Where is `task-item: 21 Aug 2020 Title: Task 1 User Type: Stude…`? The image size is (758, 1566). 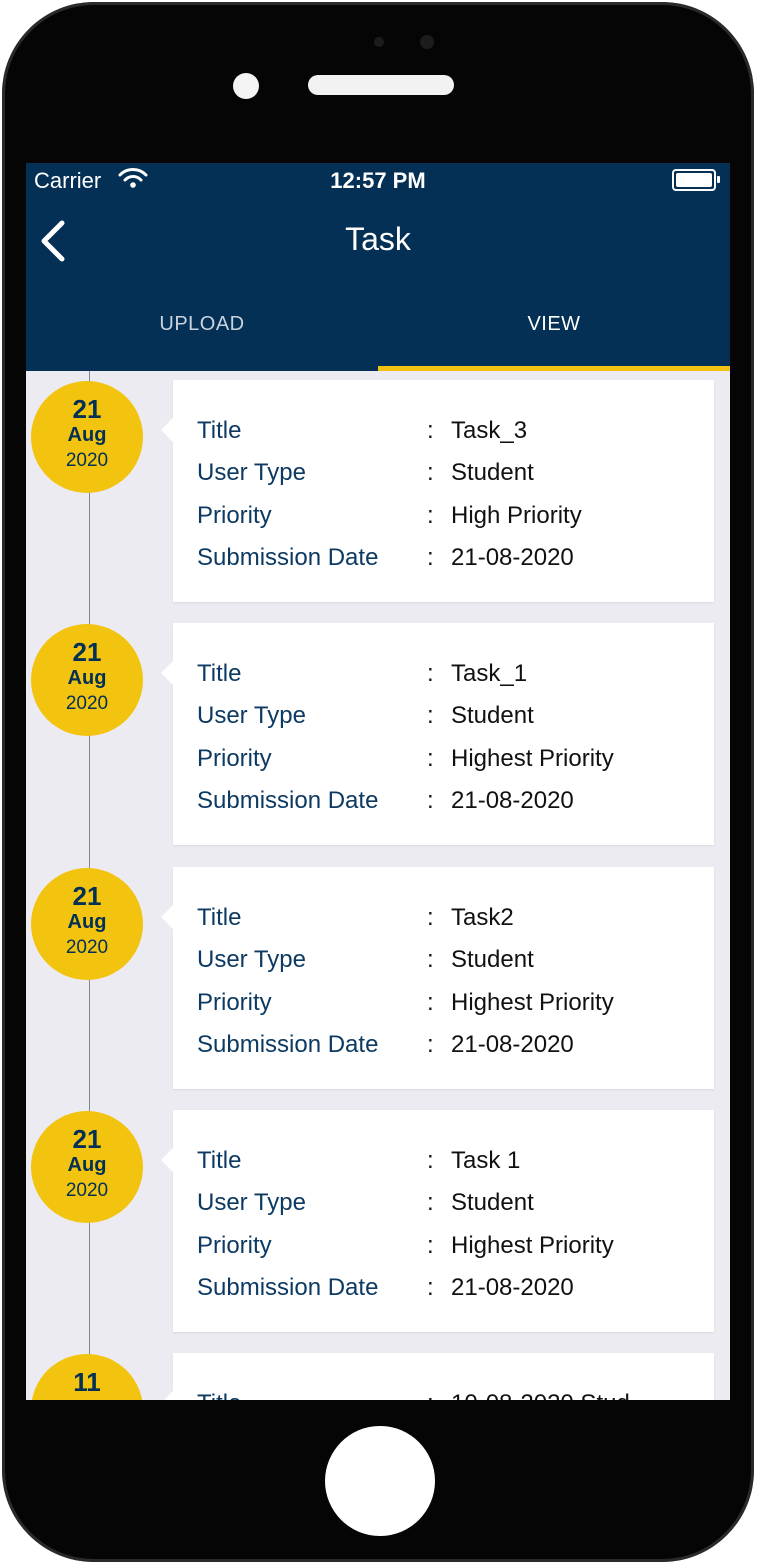 task-item: 21 Aug 2020 Title: Task 1 User Type: Stude… is located at coordinates (378, 1217).